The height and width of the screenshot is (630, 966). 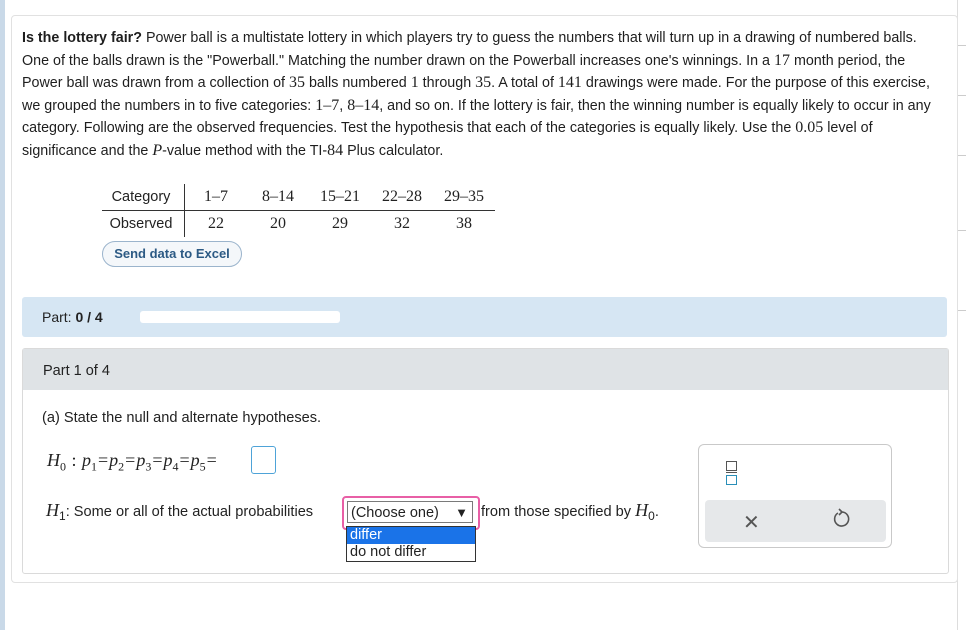 What do you see at coordinates (278, 197) in the screenshot?
I see `category-cell: 8–14` at bounding box center [278, 197].